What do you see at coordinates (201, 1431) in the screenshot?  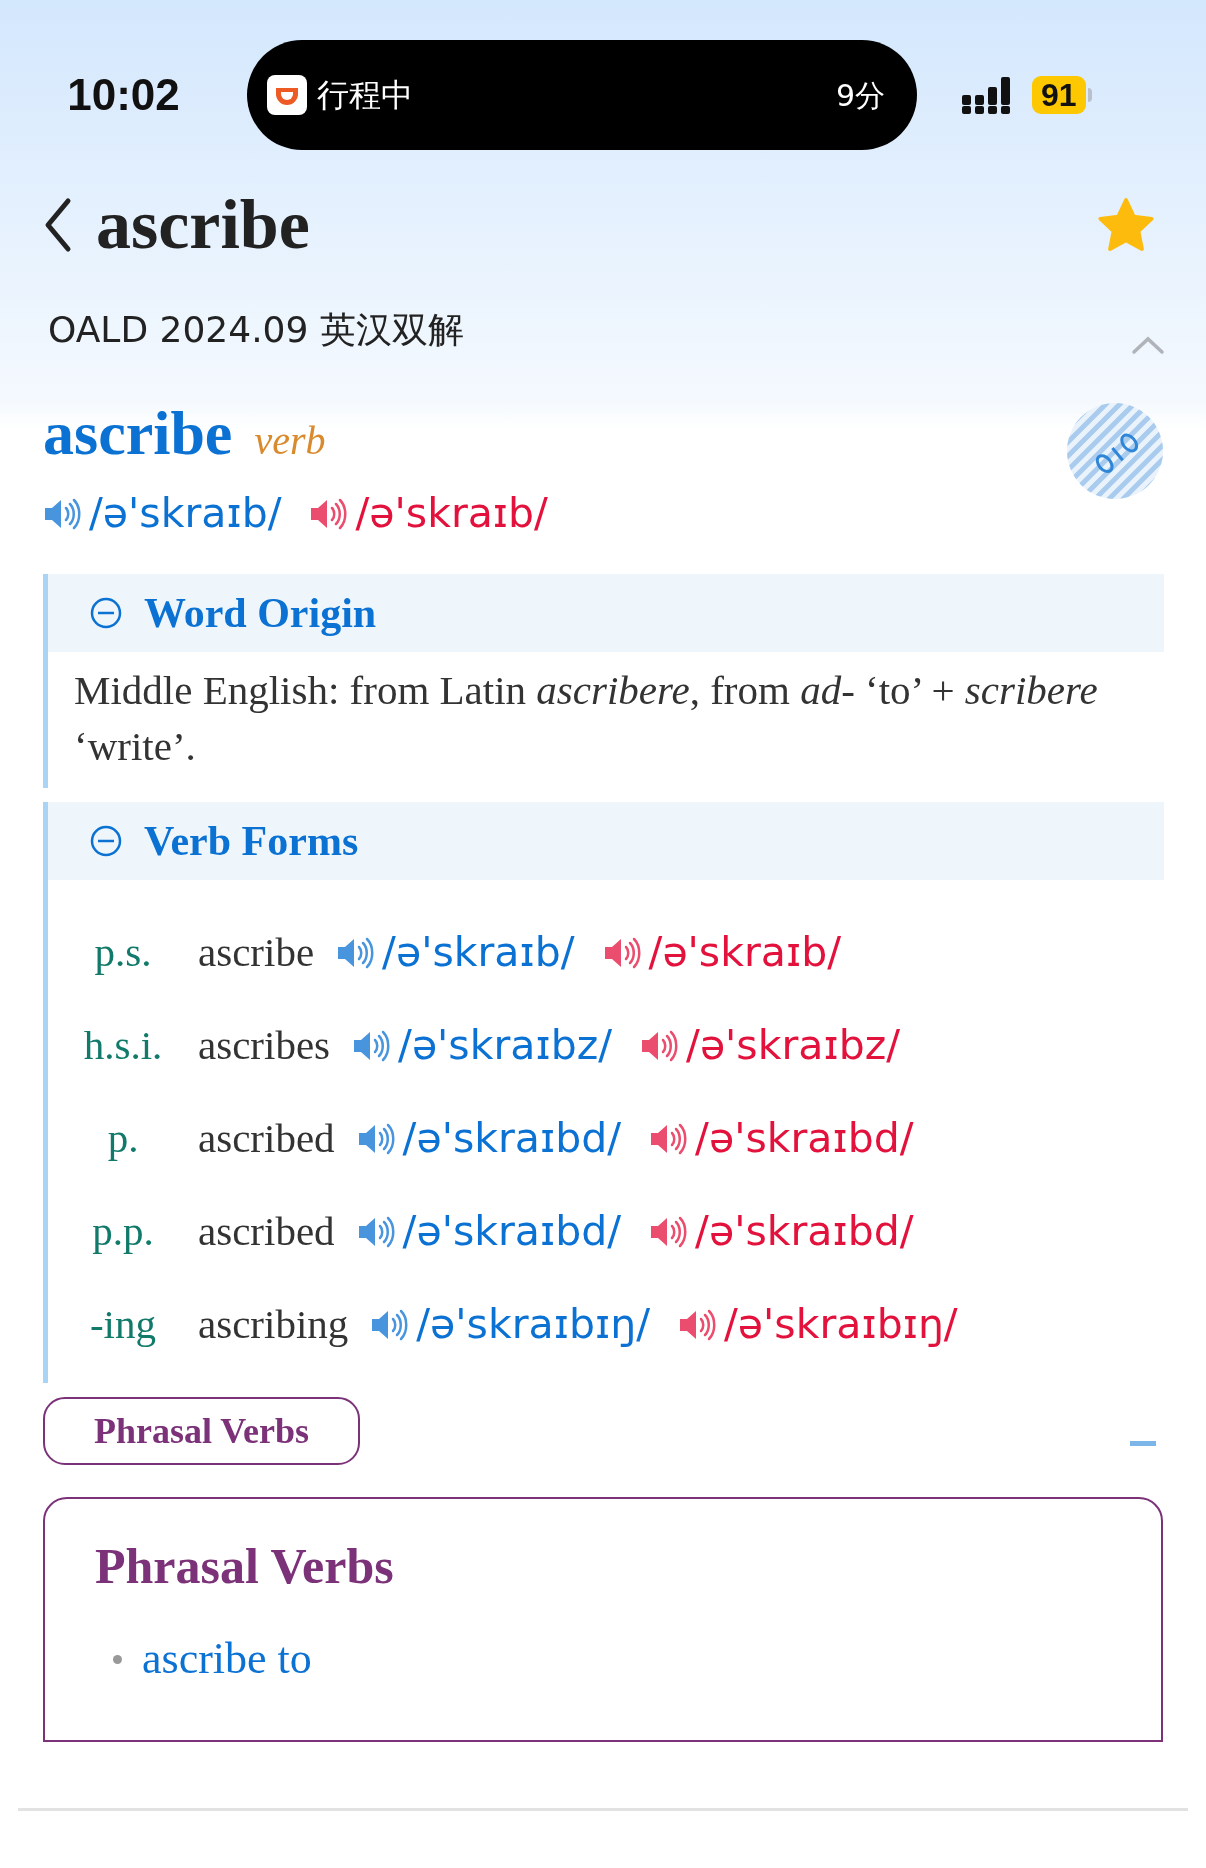 I see `phrasal-verbs-tab: Phrasal Verbs` at bounding box center [201, 1431].